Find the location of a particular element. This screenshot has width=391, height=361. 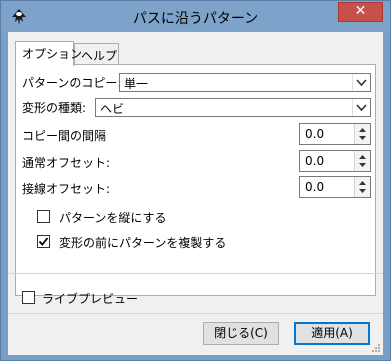

pattern-vertical-checkbox is located at coordinates (43, 216).